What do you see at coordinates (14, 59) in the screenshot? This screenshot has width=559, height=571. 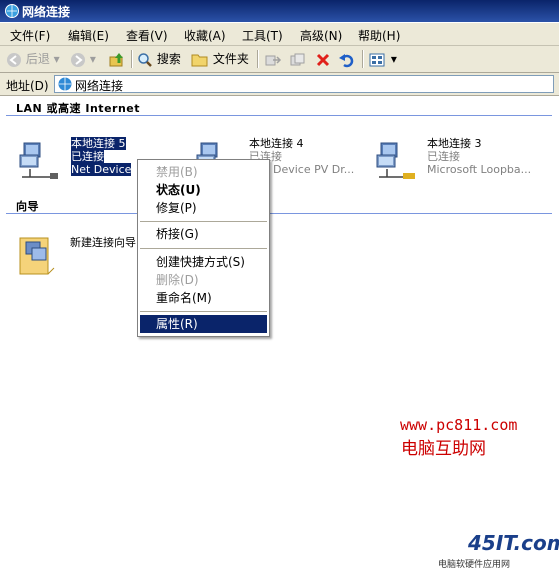 I see `back-arrow-icon` at bounding box center [14, 59].